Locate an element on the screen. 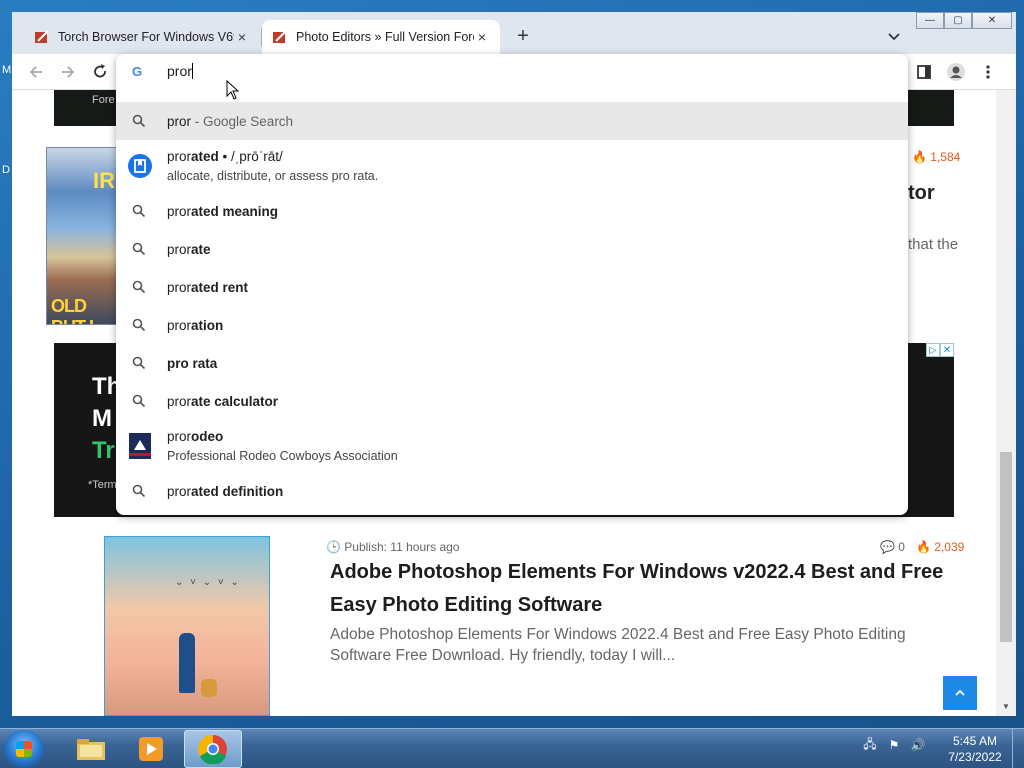 The height and width of the screenshot is (768, 1024). views-count: 🔥 1,584 is located at coordinates (936, 157).